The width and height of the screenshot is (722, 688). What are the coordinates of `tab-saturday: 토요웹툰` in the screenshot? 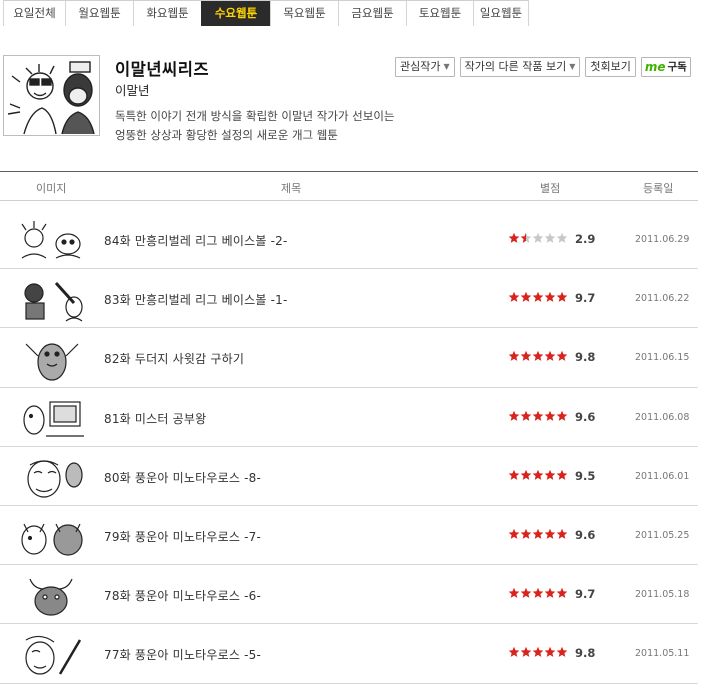 It's located at (439, 13).